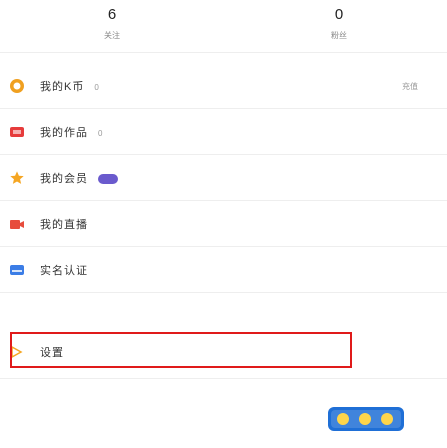 The image size is (447, 448). Describe the element at coordinates (112, 14) in the screenshot. I see `following-count: 6` at that location.